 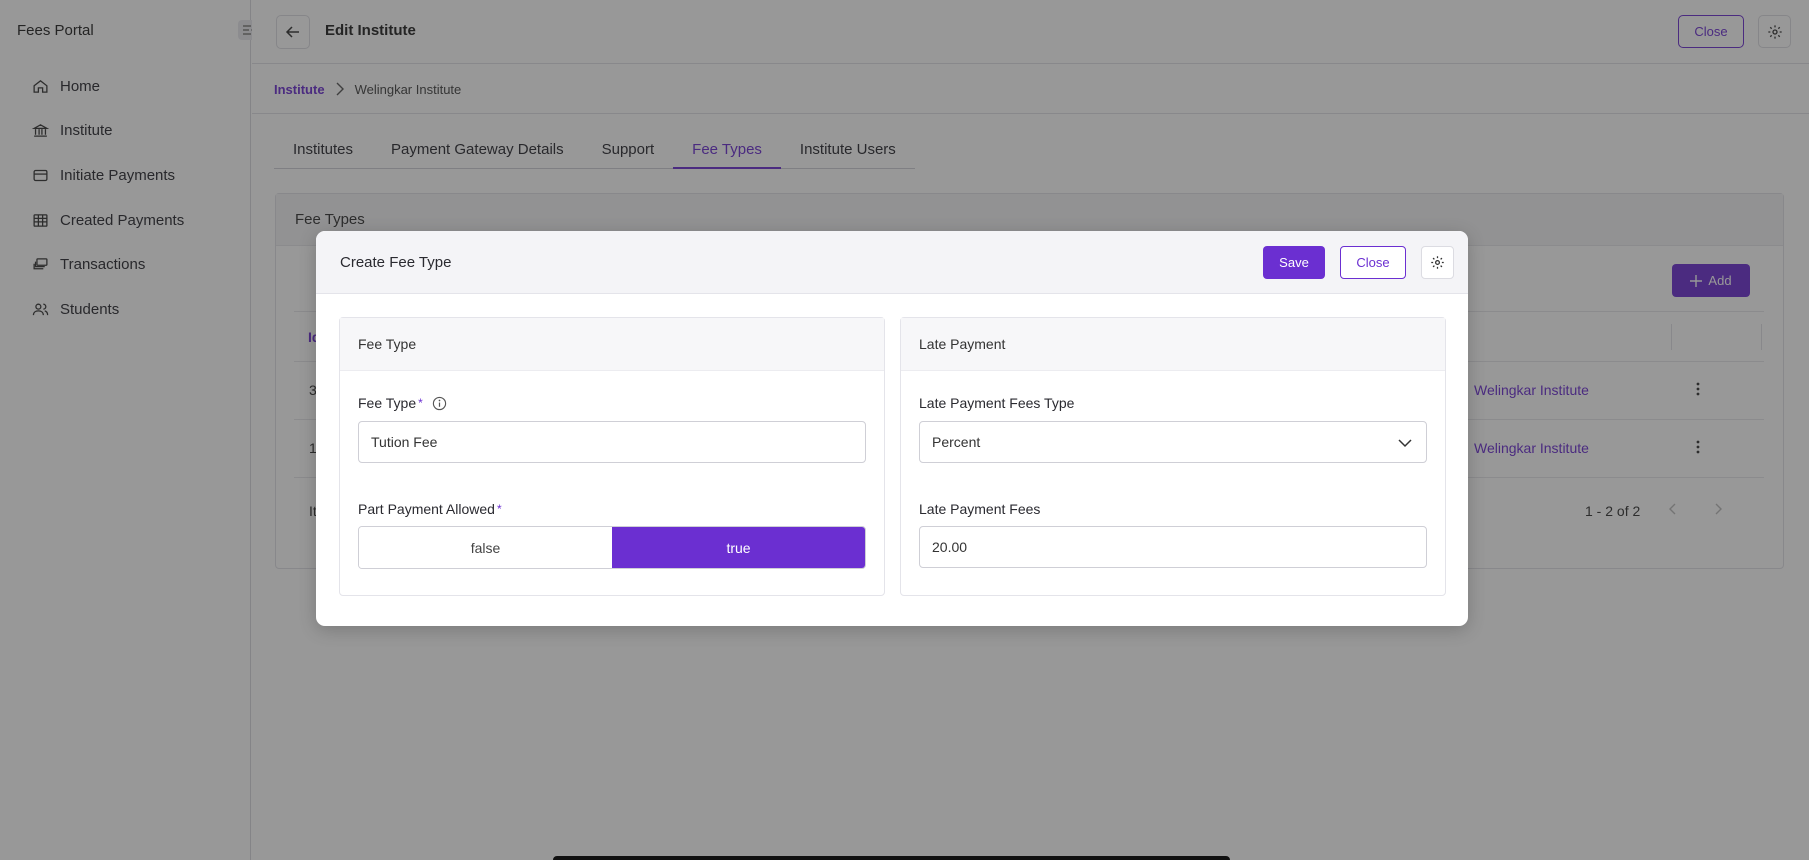 What do you see at coordinates (612, 344) in the screenshot?
I see `fee-type-panel-title: Fee Type` at bounding box center [612, 344].